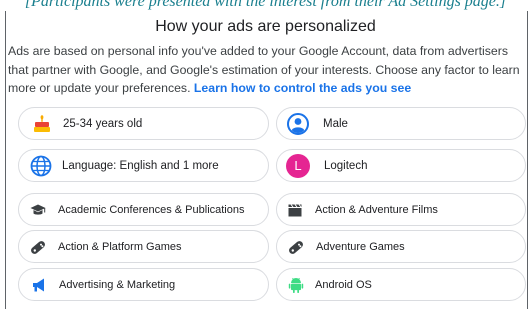  Describe the element at coordinates (120, 246) in the screenshot. I see `factor-interest-label: Action & Platform Games` at that location.